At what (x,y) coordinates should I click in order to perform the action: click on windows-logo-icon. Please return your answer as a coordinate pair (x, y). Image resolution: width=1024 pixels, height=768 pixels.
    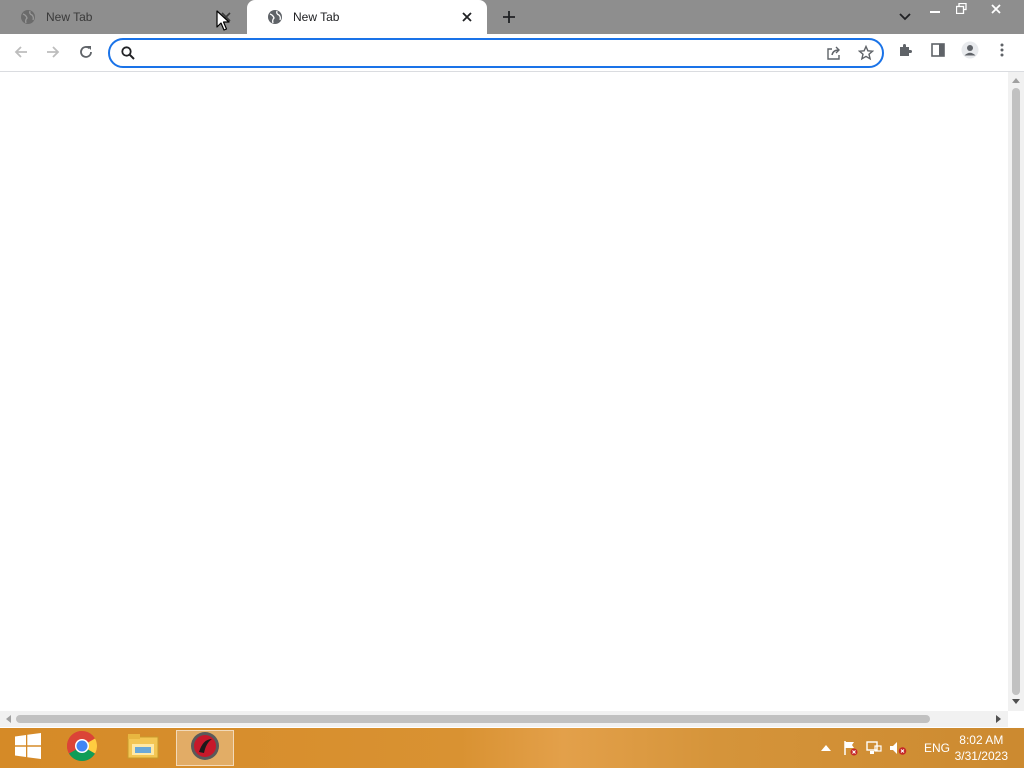
    Looking at the image, I should click on (28, 748).